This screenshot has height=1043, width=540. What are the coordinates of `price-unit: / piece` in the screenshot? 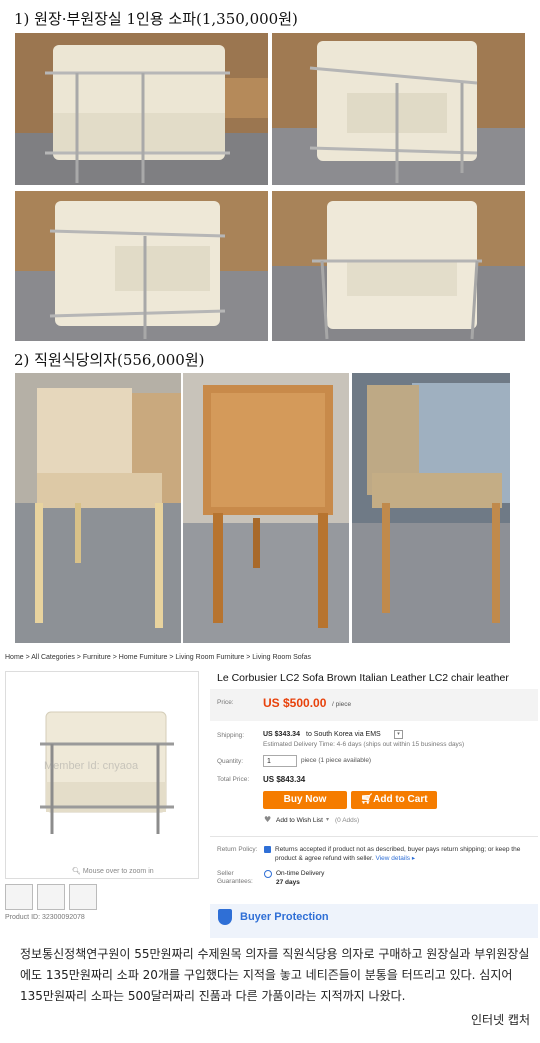 It's located at (342, 704).